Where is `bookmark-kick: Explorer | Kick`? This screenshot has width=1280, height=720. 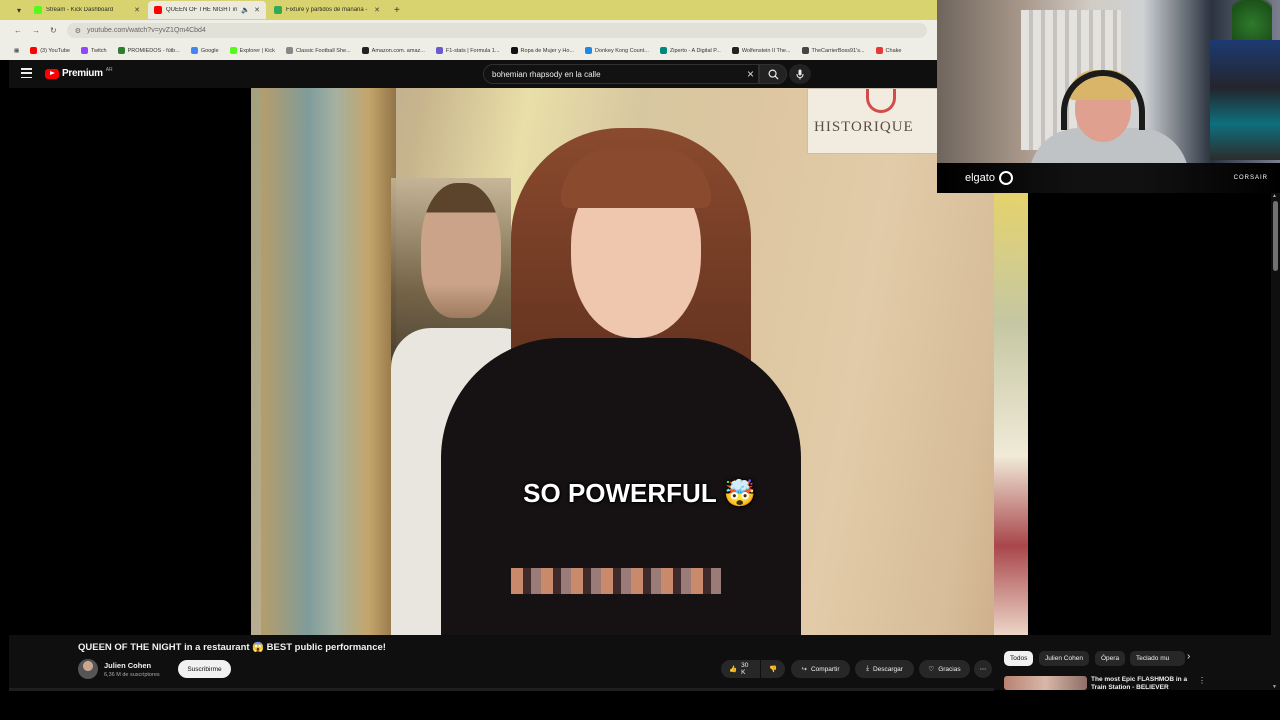
bookmark-kick: Explorer | Kick is located at coordinates (252, 50).